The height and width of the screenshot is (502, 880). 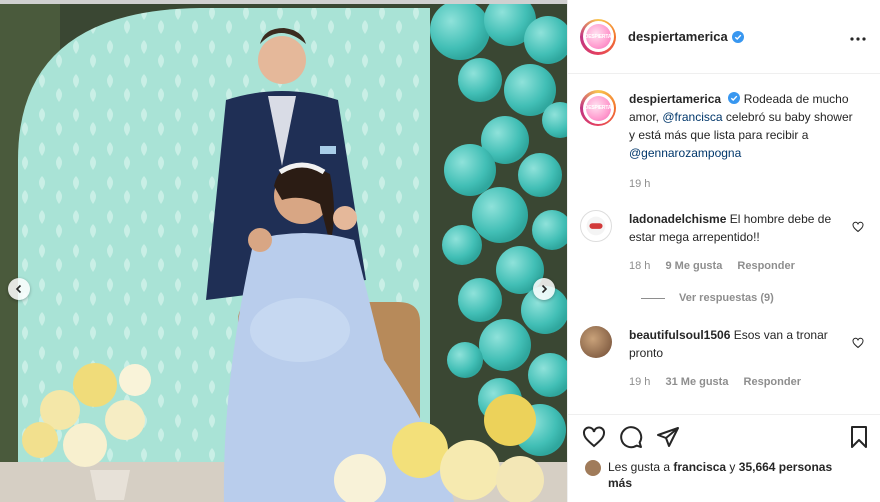 I want to click on post-actions, so click(x=631, y=437).